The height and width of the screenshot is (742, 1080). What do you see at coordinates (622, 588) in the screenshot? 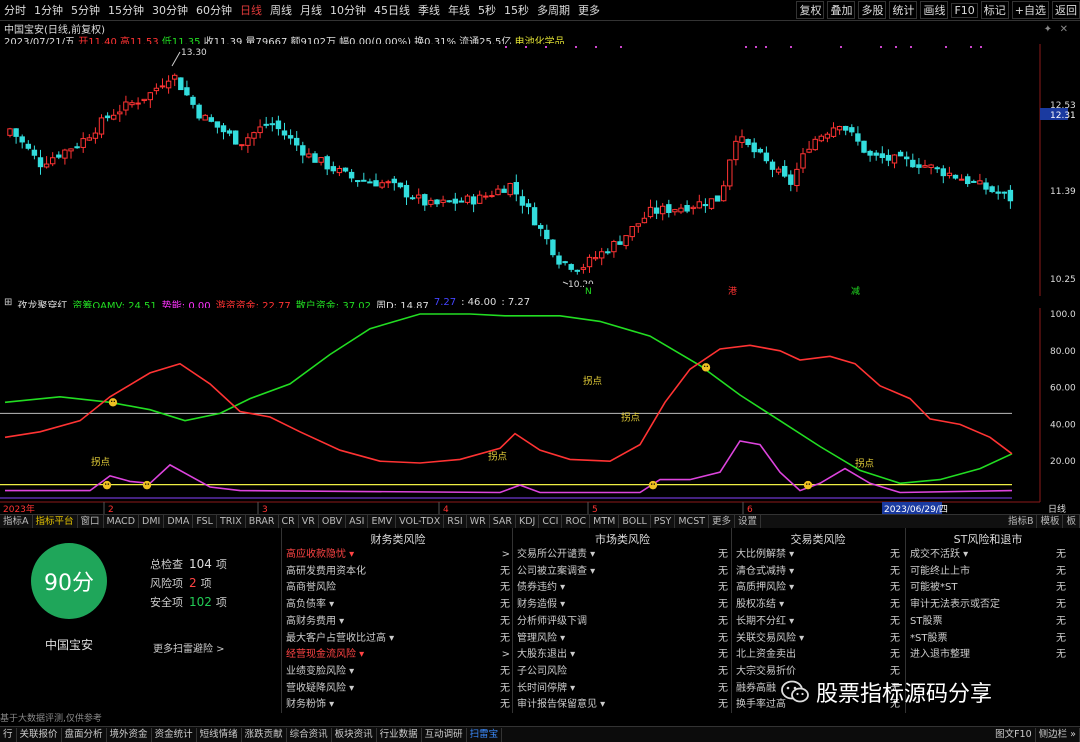
I see `risk-item: 债券违约 ▾ 无` at bounding box center [622, 588].